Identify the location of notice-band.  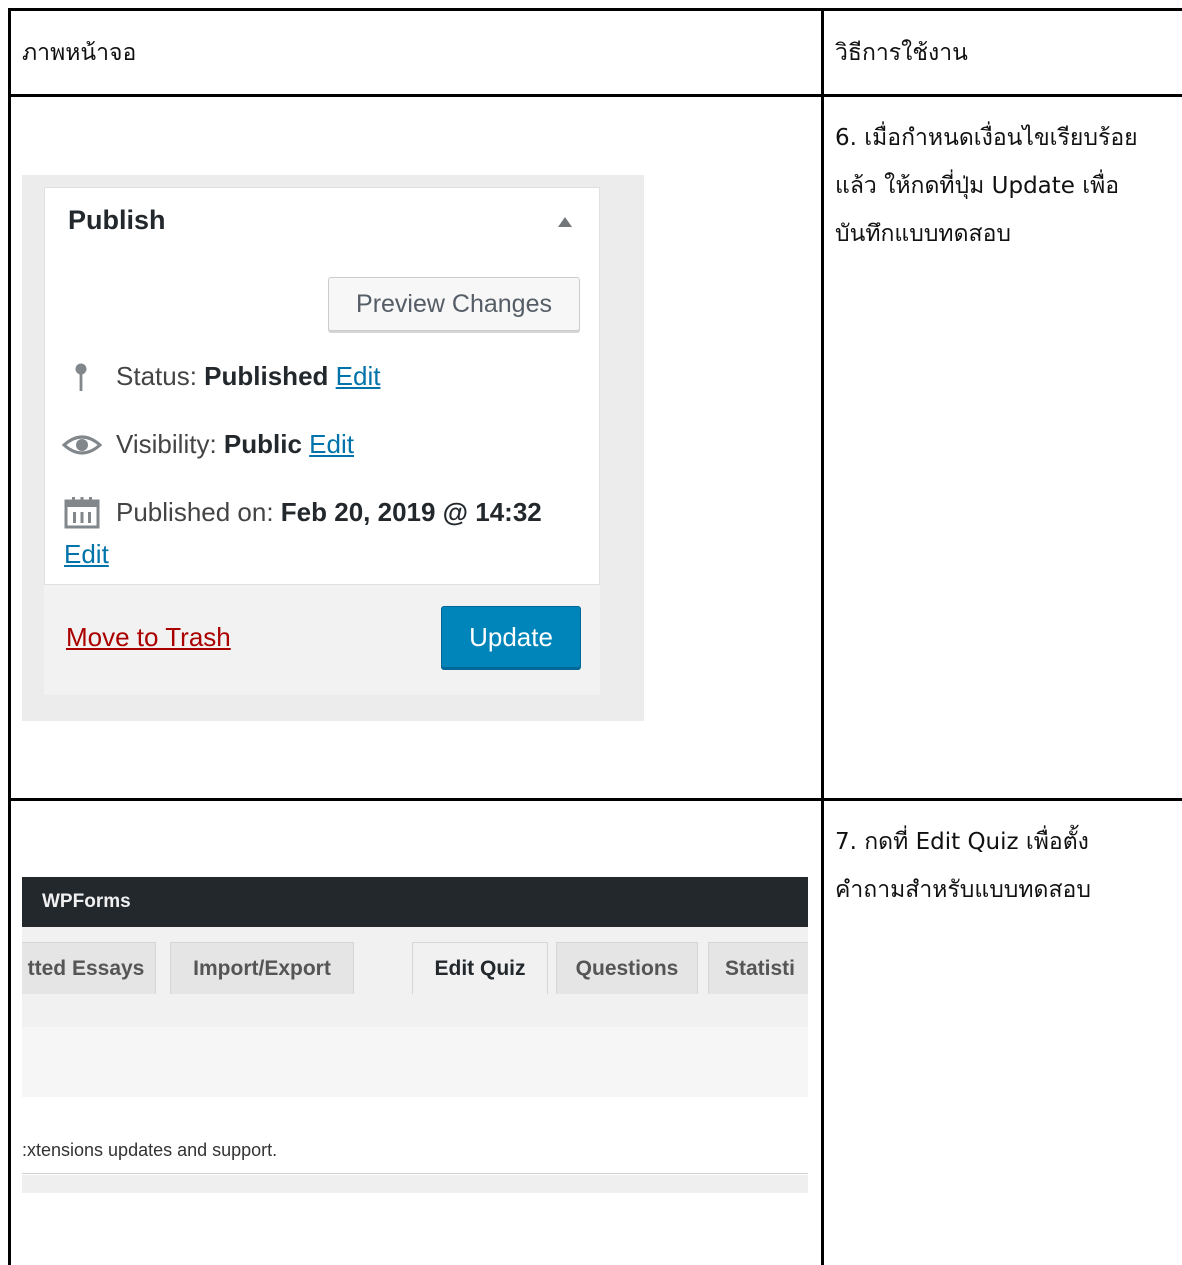
(415, 1062).